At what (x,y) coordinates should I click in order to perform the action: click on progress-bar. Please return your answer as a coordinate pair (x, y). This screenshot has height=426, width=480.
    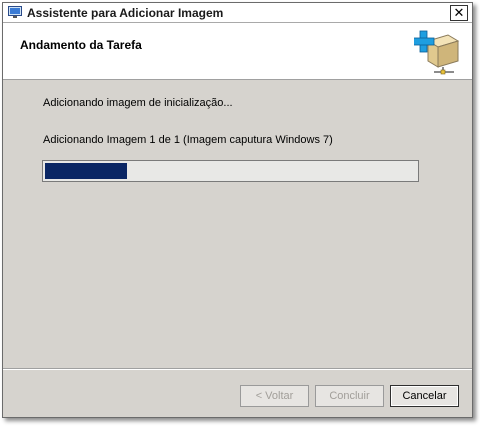
    Looking at the image, I should click on (230, 171).